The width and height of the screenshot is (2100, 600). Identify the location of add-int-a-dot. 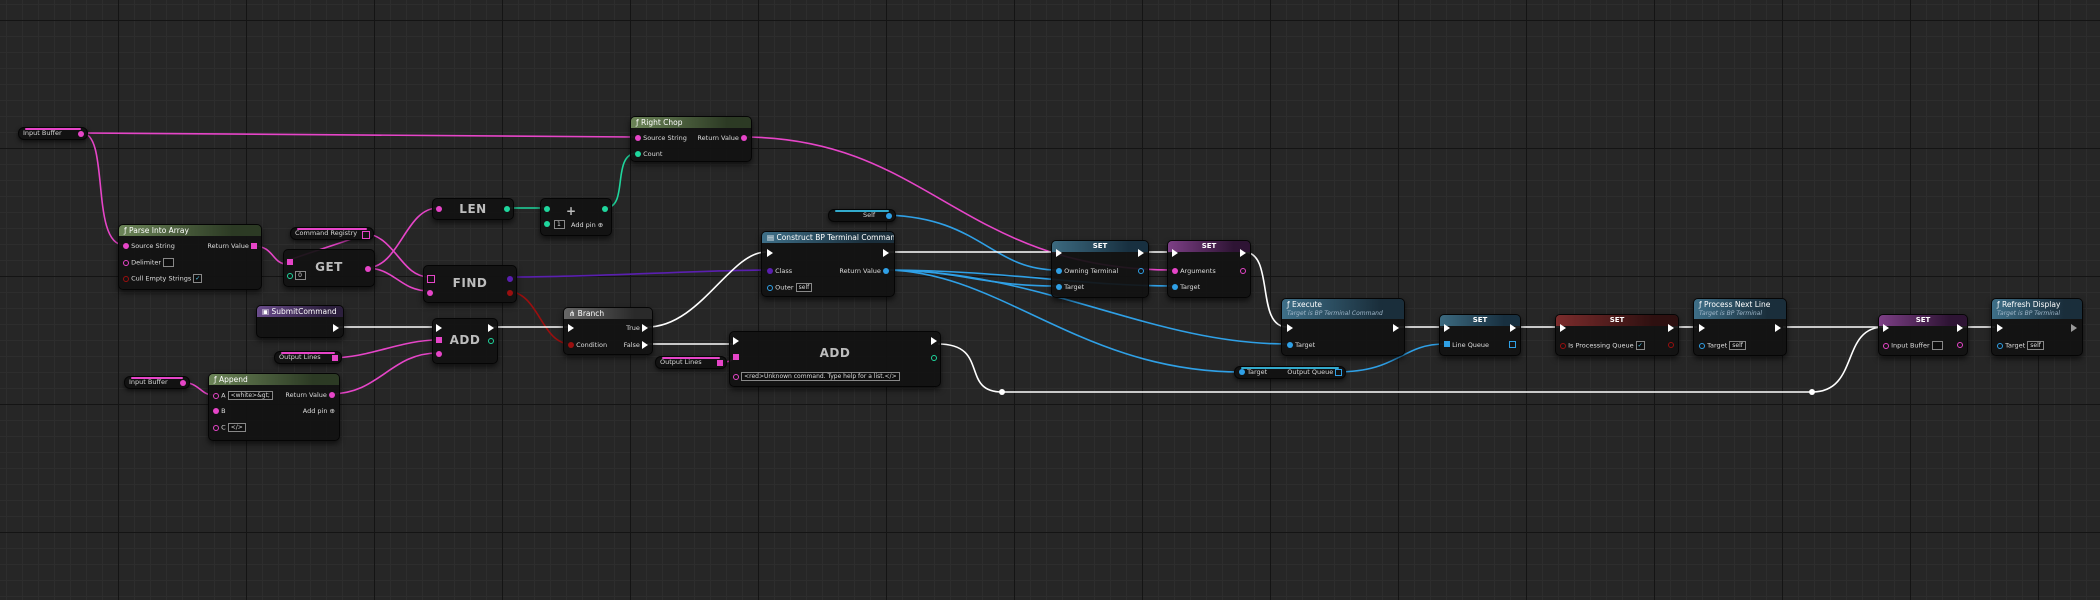
(547, 209).